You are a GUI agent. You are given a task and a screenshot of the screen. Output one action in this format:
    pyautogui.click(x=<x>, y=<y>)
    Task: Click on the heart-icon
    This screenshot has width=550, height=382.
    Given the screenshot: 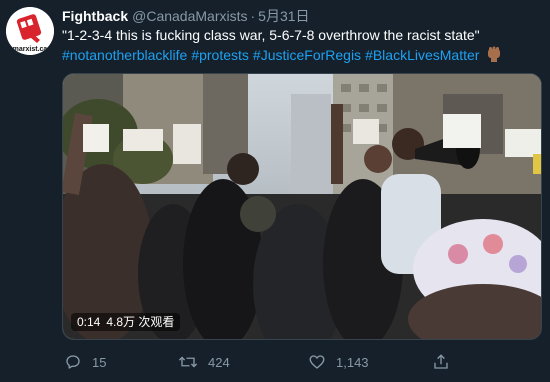 What is the action you would take?
    pyautogui.click(x=317, y=362)
    